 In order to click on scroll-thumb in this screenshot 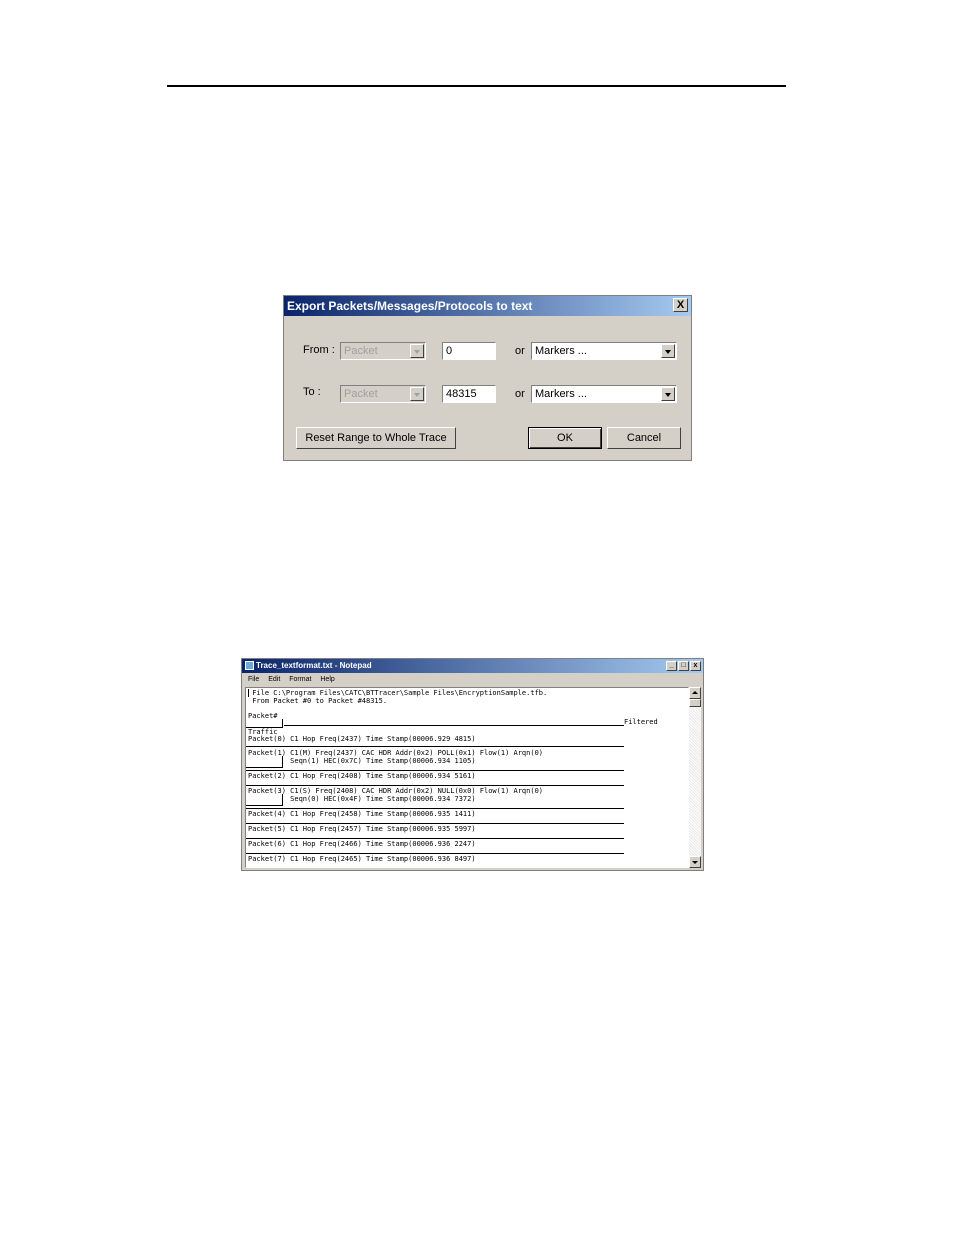, I will do `click(695, 703)`.